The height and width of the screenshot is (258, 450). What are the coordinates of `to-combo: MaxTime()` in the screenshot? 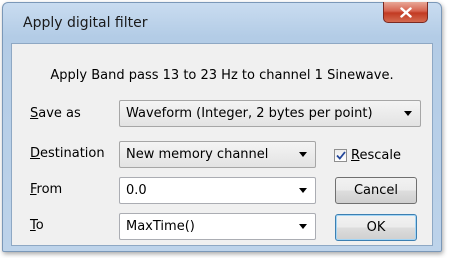 It's located at (217, 226).